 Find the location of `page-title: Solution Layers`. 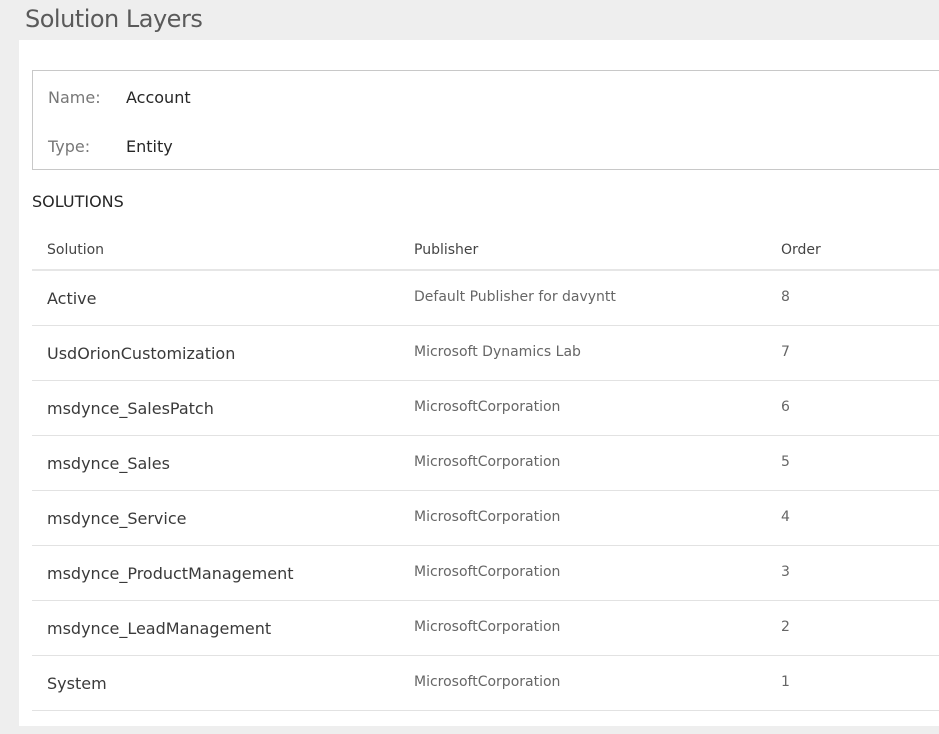

page-title: Solution Layers is located at coordinates (114, 19).